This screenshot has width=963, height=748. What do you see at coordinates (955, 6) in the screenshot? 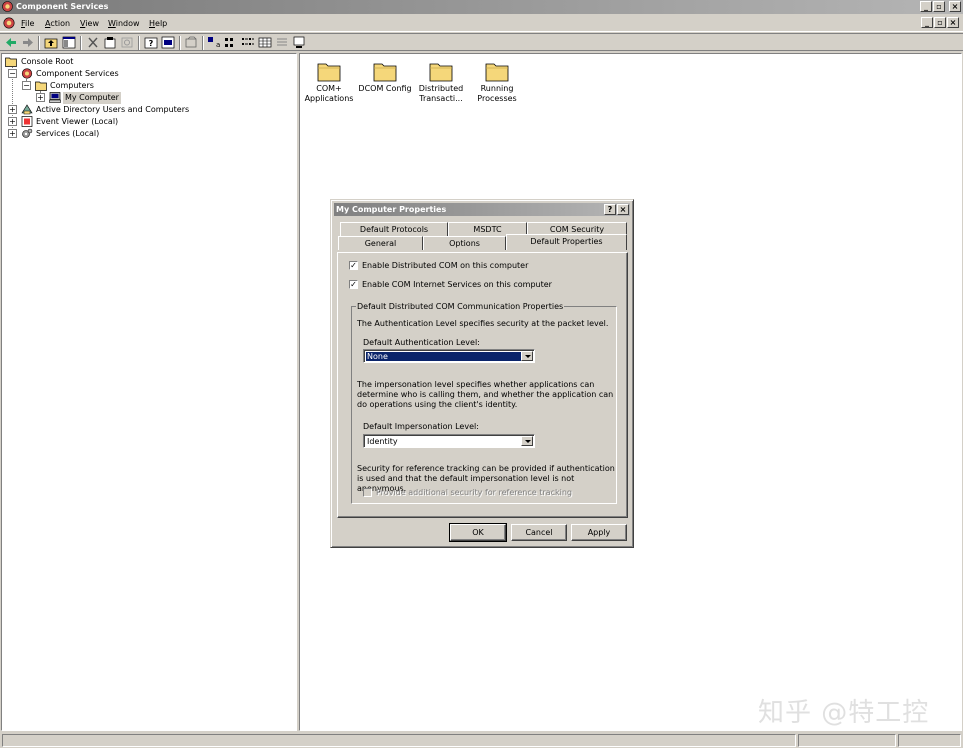
I see `close-button: ×` at bounding box center [955, 6].